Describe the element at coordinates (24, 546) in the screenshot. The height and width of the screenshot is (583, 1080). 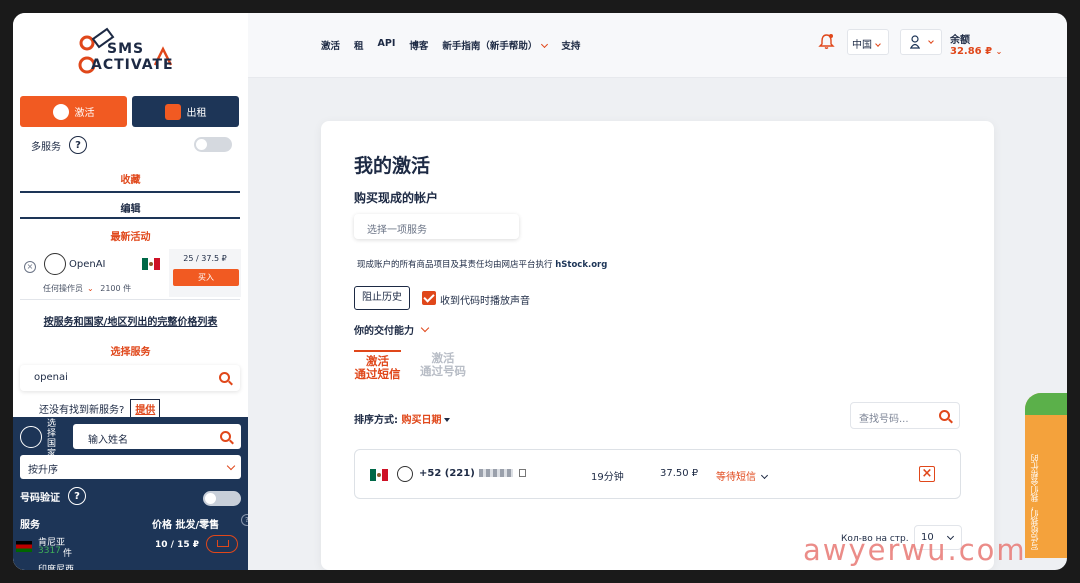
I see `kenya-flag-icon` at that location.